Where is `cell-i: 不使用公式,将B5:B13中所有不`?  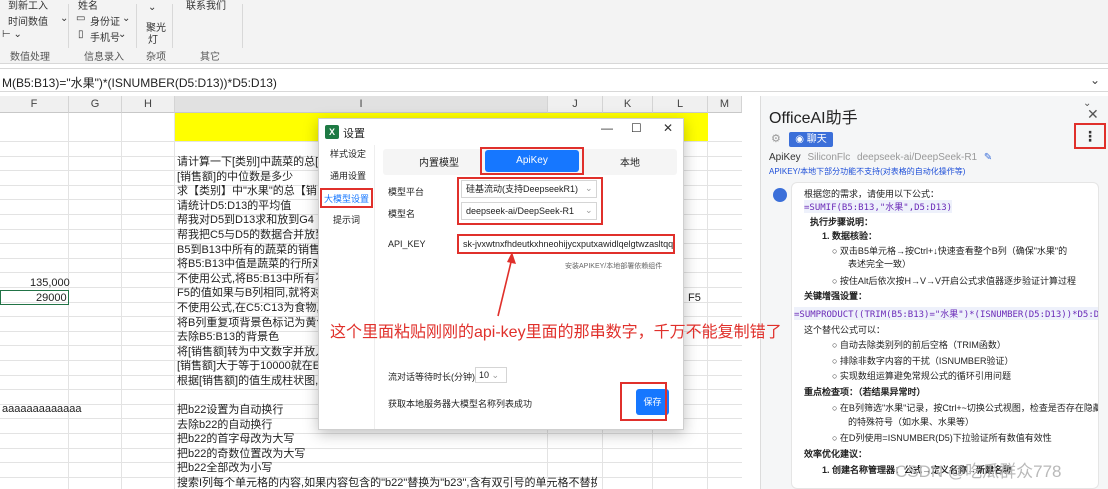
cell-i: 不使用公式,将B5:B13中所有不 is located at coordinates (248, 278).